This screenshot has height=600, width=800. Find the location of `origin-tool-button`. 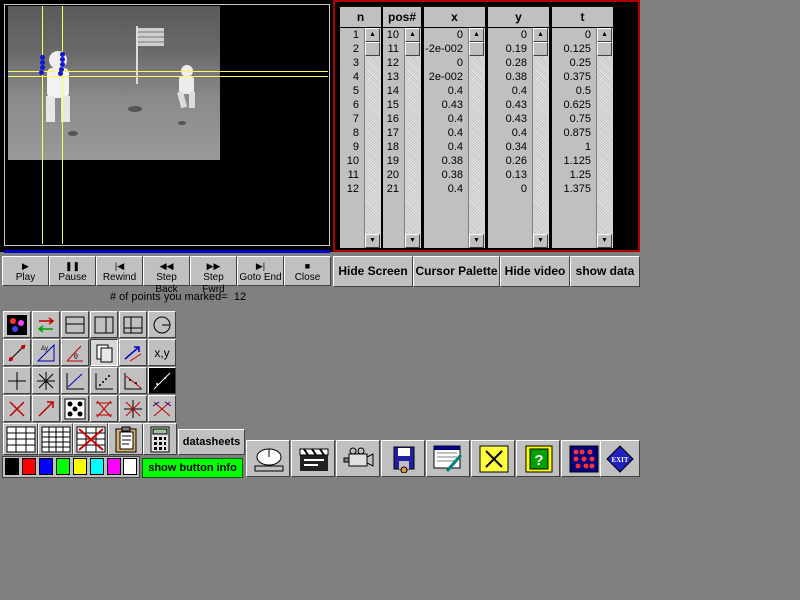

origin-tool-button is located at coordinates (17, 380).